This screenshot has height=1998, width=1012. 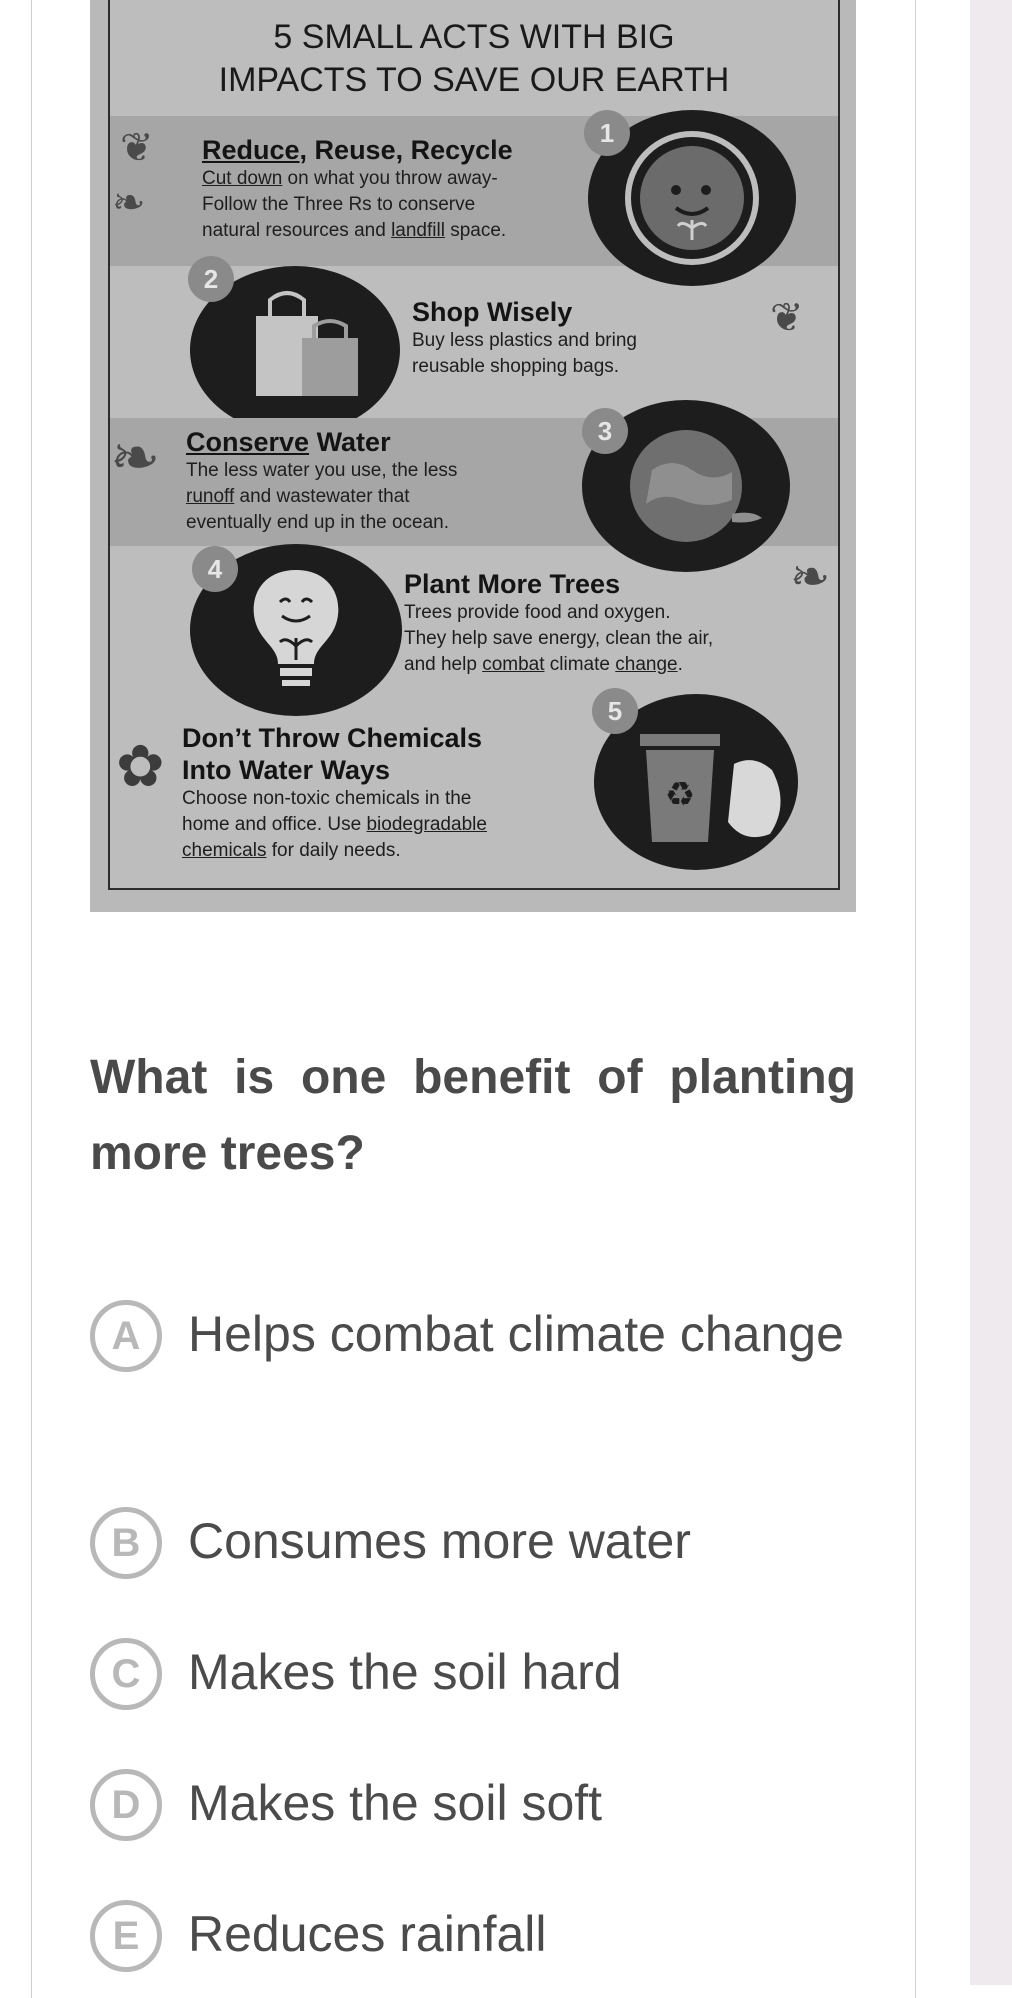 I want to click on act-3-line-2: runoff and wastewater that, so click(x=386, y=497).